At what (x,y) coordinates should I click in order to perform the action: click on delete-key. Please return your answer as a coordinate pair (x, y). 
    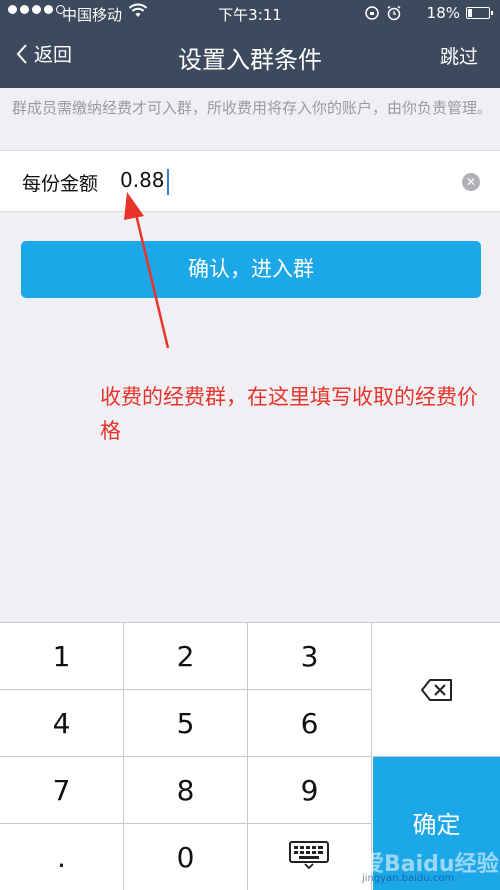
    Looking at the image, I should click on (436, 690).